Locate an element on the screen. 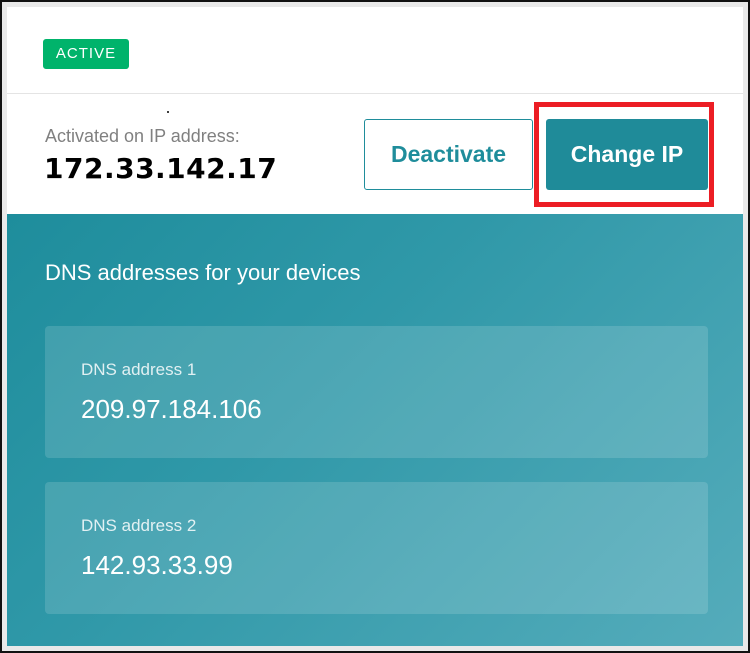 The image size is (750, 653). dns-address-value: 209.97.184.106 is located at coordinates (171, 409).